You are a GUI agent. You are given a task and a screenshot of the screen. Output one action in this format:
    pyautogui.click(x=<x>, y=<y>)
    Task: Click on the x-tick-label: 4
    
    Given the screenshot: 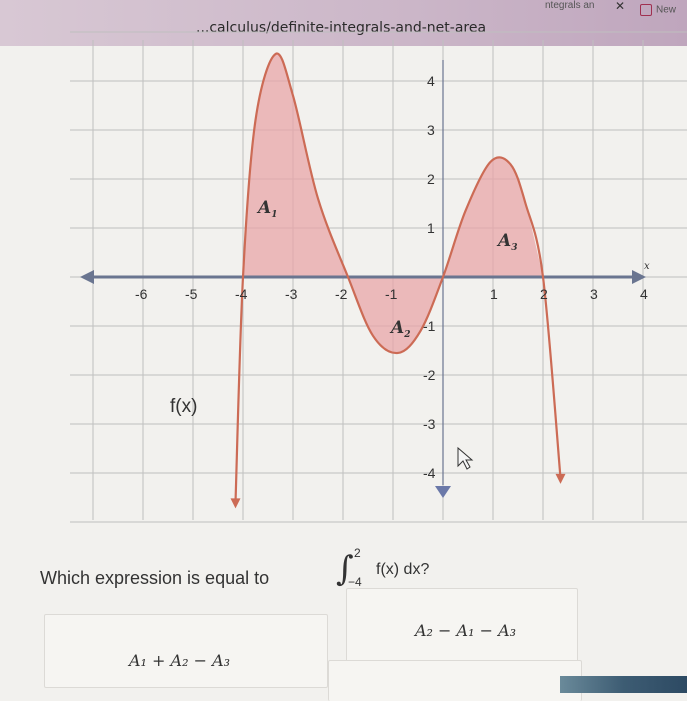 What is the action you would take?
    pyautogui.click(x=644, y=294)
    